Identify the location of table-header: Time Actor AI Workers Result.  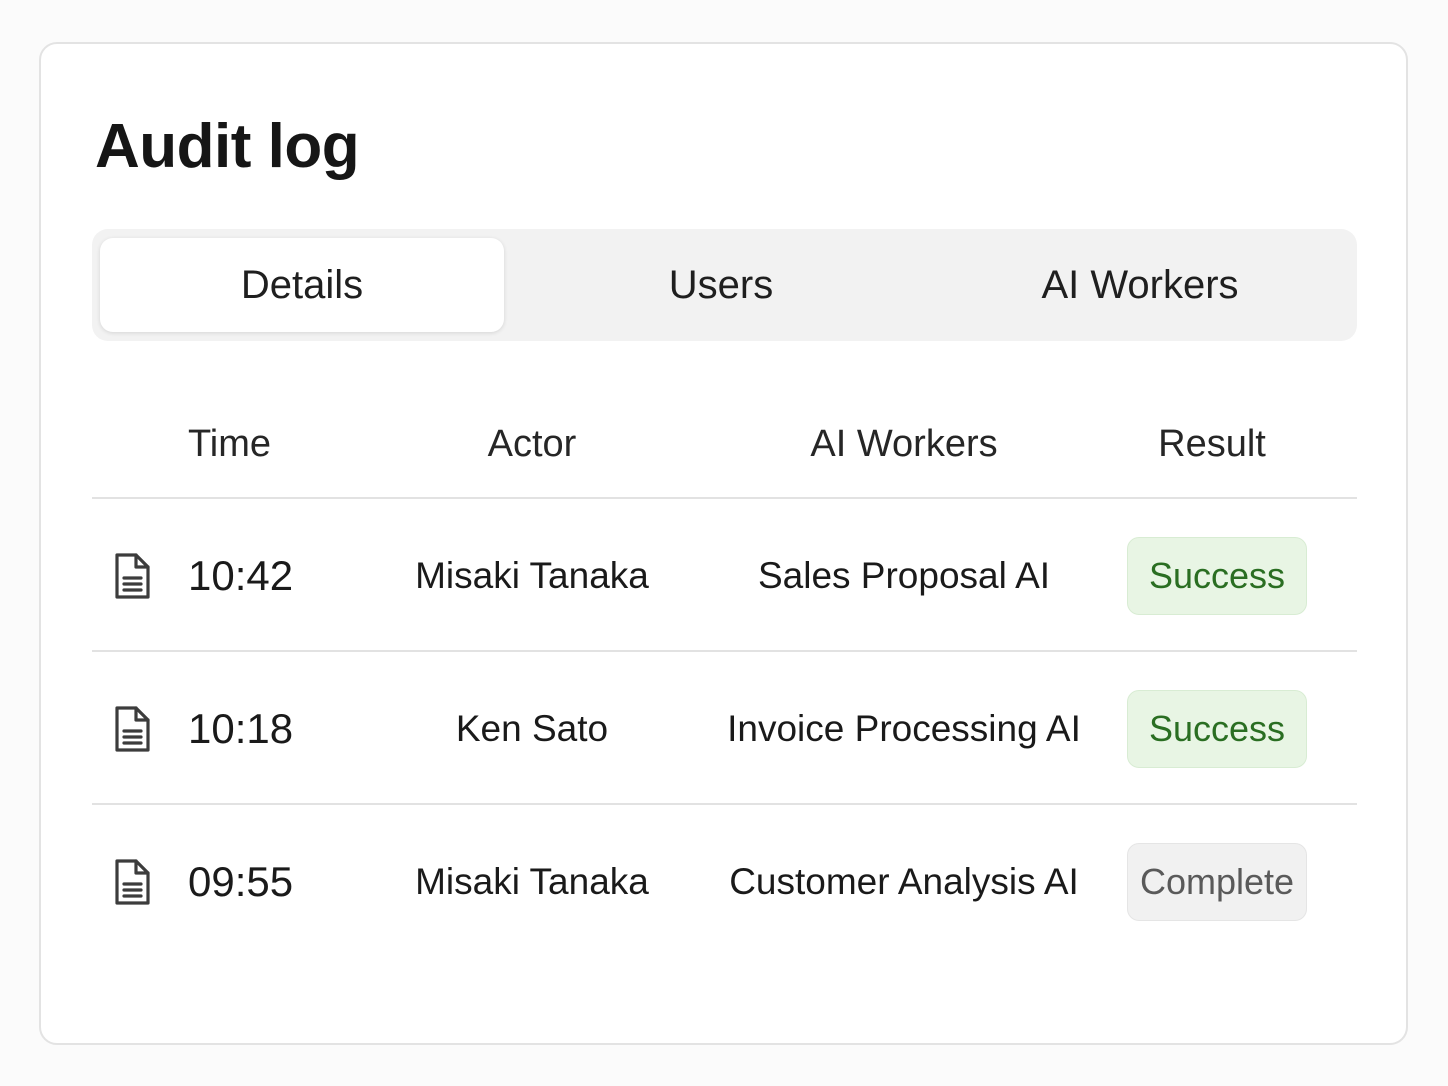
(724, 451).